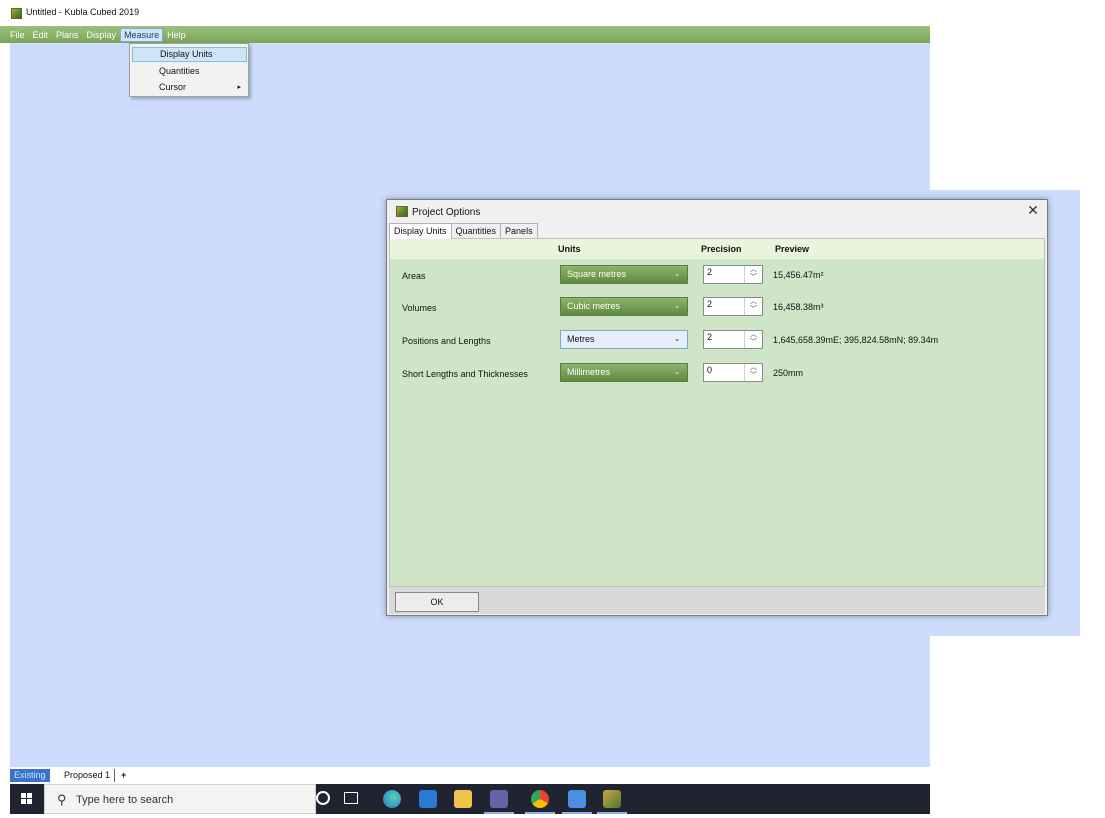  What do you see at coordinates (589, 372) in the screenshot?
I see `select-value: Millimetres` at bounding box center [589, 372].